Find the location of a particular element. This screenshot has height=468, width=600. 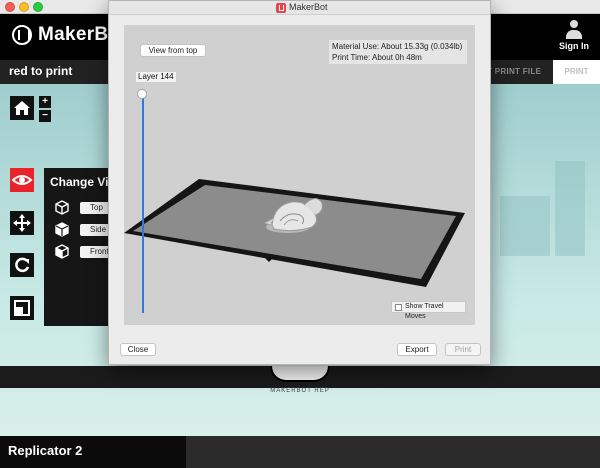

close-window-icon is located at coordinates (10, 7).